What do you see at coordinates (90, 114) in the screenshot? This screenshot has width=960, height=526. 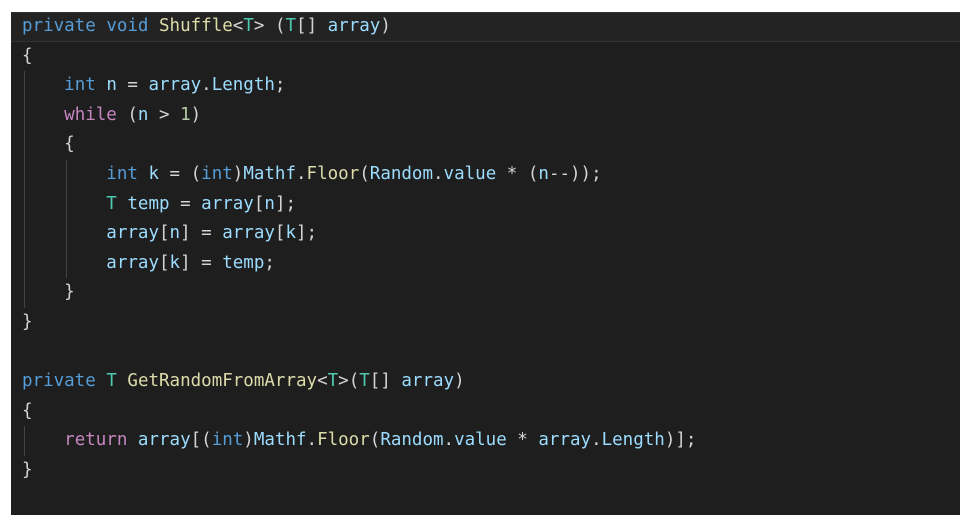 I see `token-control: while` at bounding box center [90, 114].